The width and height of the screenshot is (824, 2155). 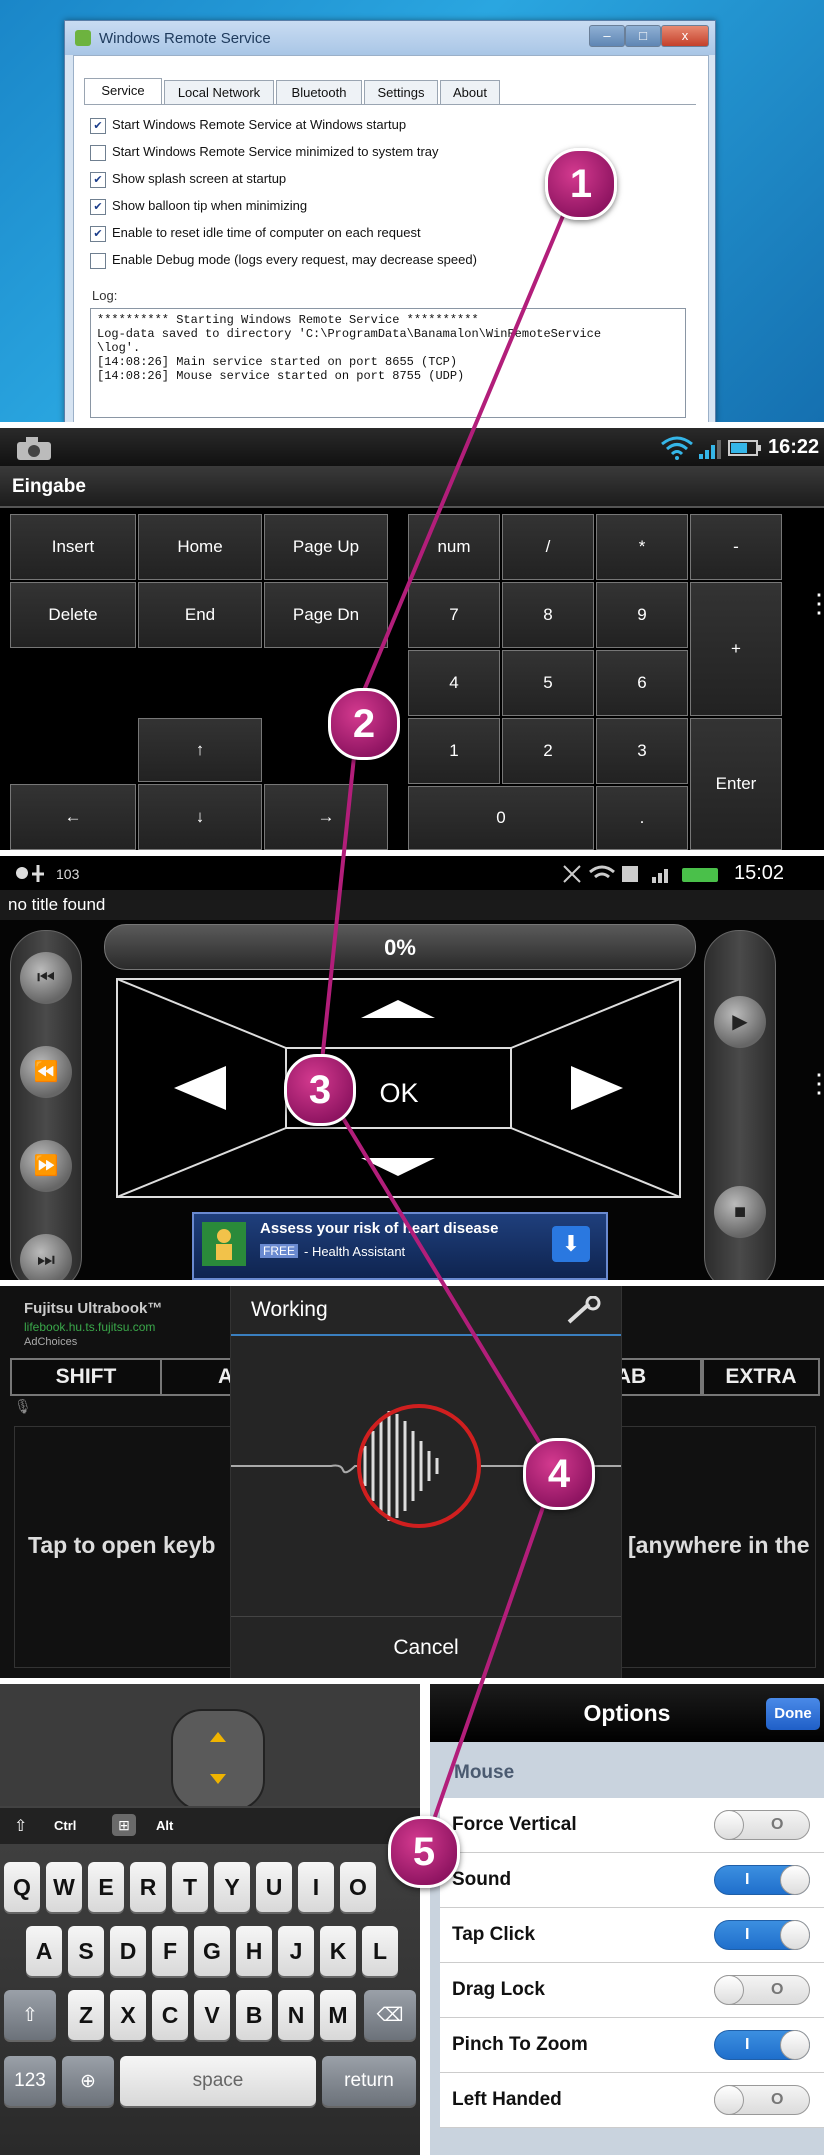 What do you see at coordinates (642, 547) in the screenshot?
I see `numpad-star-key: *` at bounding box center [642, 547].